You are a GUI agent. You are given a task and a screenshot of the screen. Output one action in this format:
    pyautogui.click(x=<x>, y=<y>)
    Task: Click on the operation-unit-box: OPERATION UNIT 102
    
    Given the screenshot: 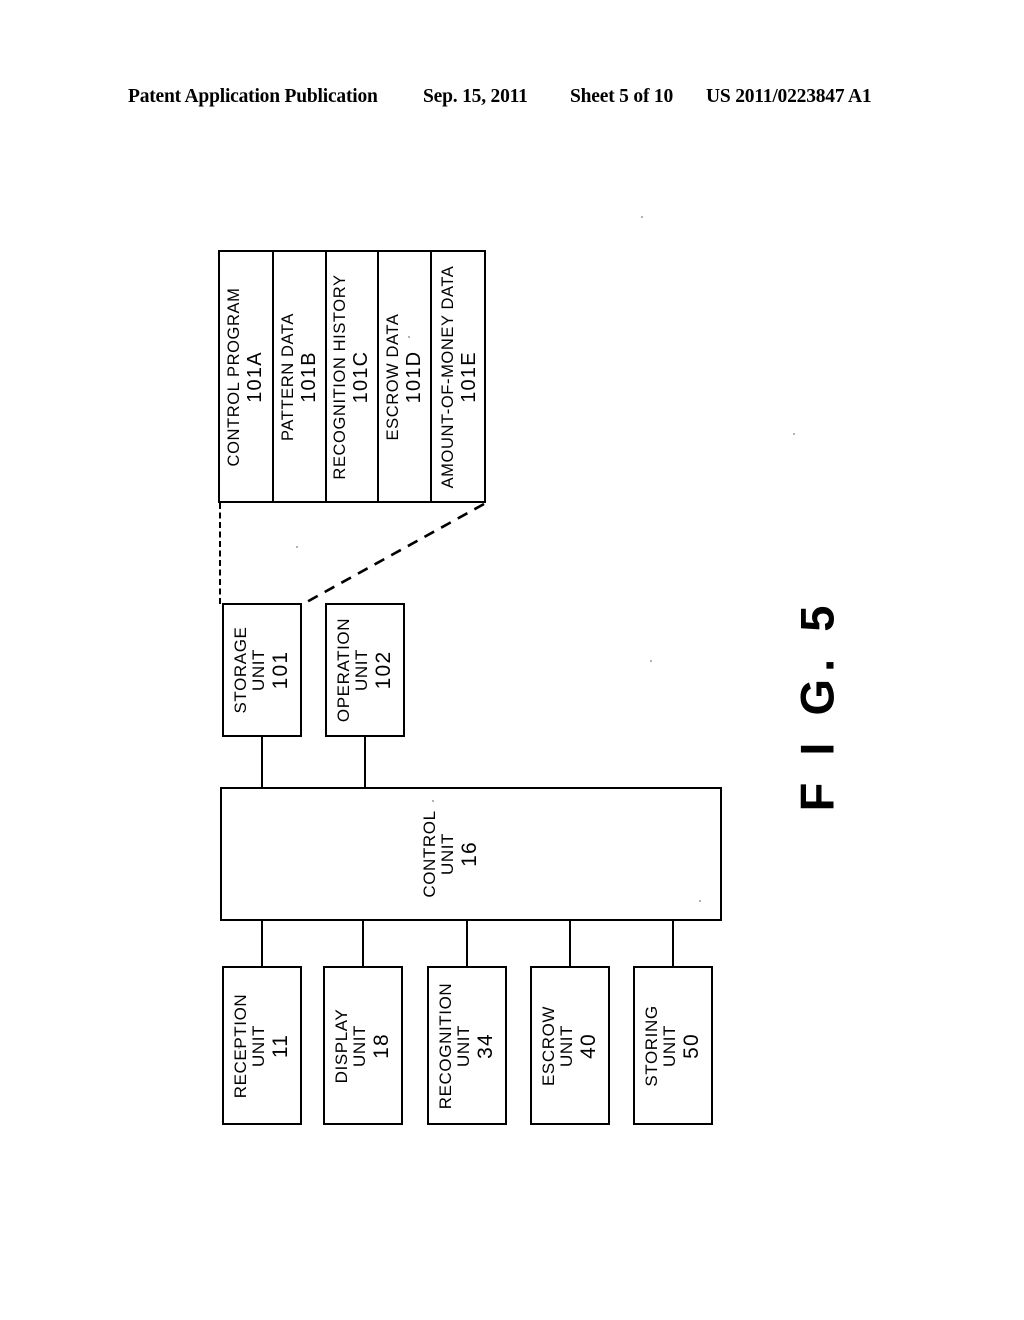 What is the action you would take?
    pyautogui.click(x=365, y=670)
    